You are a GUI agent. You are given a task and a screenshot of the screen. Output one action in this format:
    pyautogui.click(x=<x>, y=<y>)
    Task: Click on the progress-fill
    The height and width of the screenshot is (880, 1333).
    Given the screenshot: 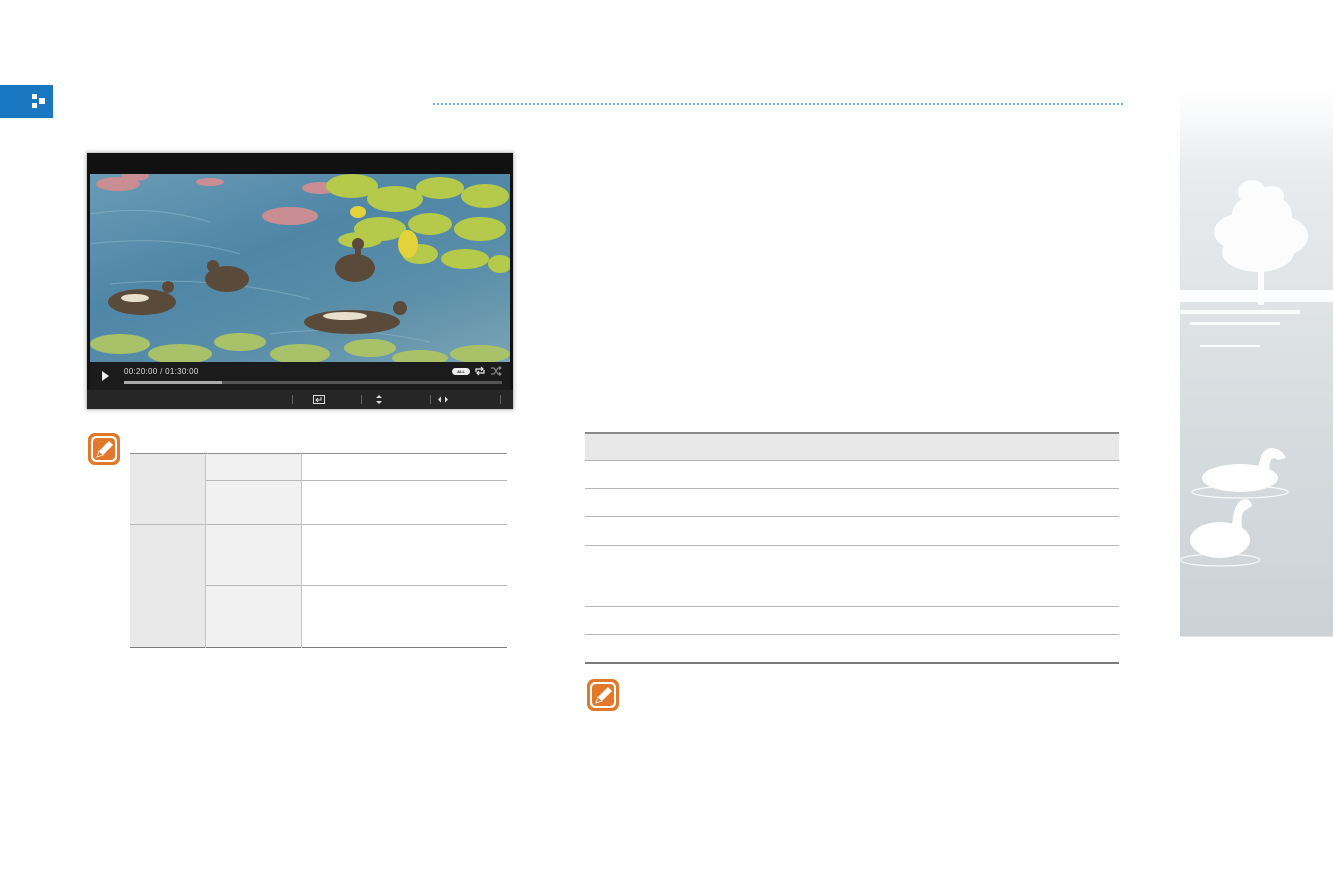 What is the action you would take?
    pyautogui.click(x=173, y=382)
    